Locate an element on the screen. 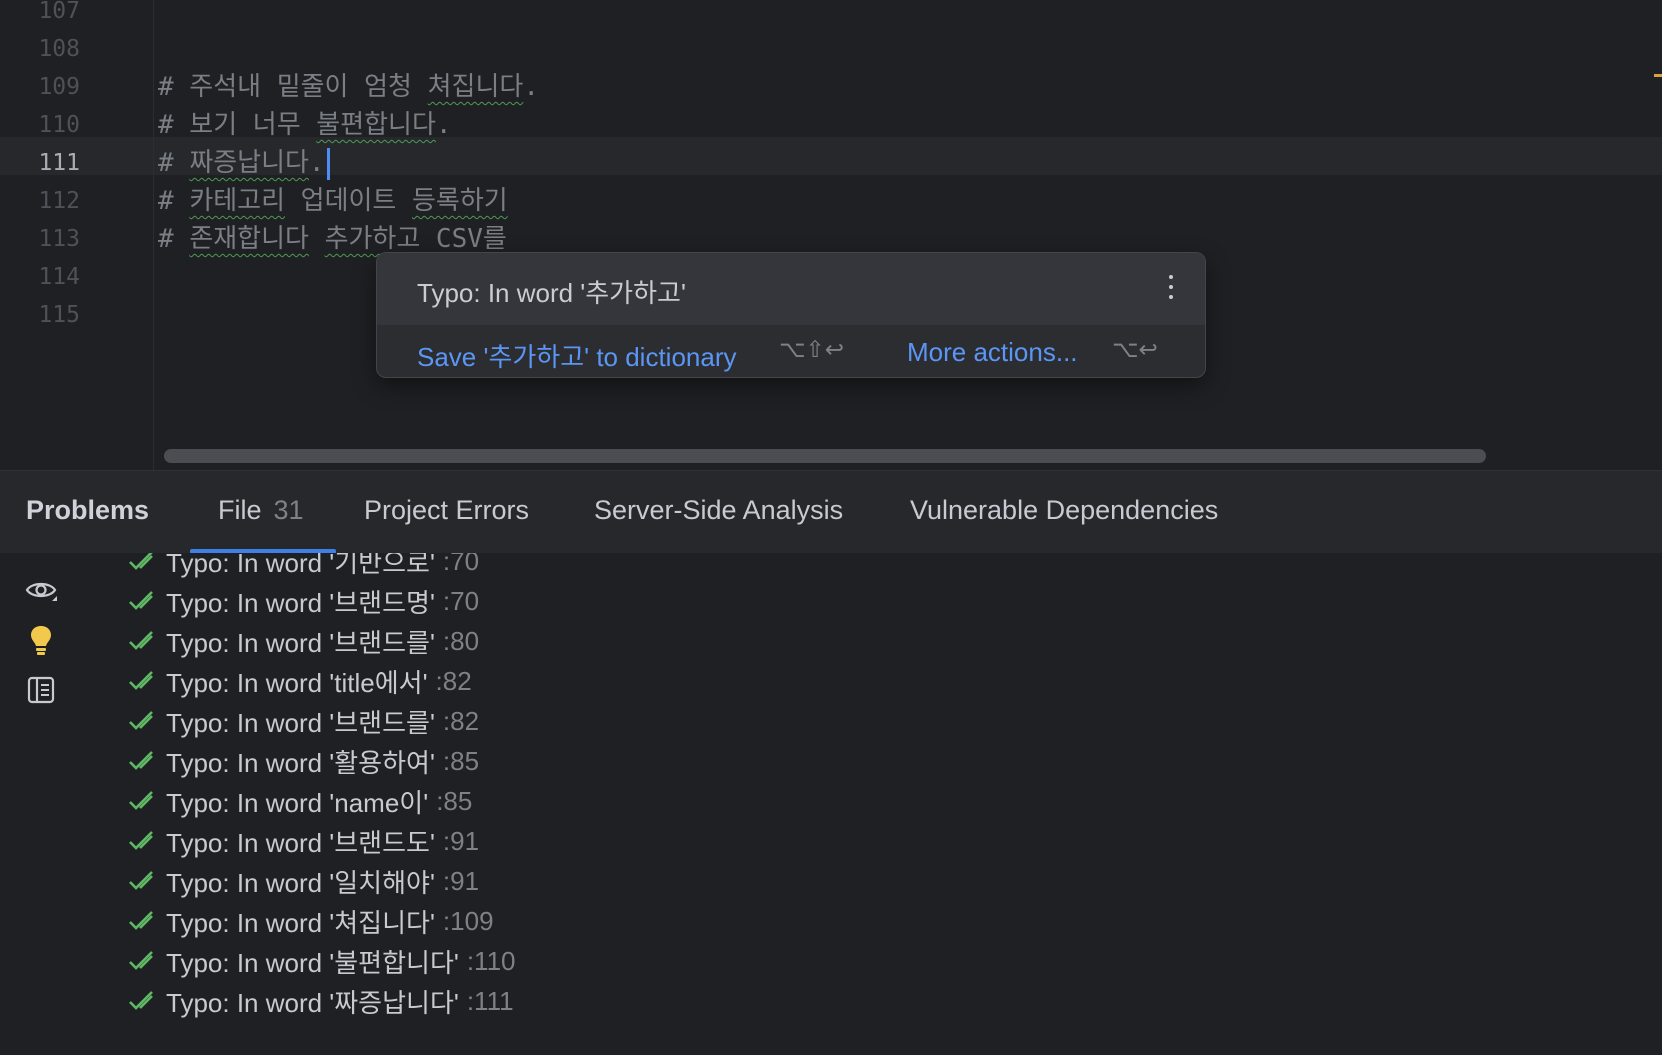 Image resolution: width=1662 pixels, height=1055 pixels. problem-row: Typo: In word '브랜드를':80 is located at coordinates (322, 641).